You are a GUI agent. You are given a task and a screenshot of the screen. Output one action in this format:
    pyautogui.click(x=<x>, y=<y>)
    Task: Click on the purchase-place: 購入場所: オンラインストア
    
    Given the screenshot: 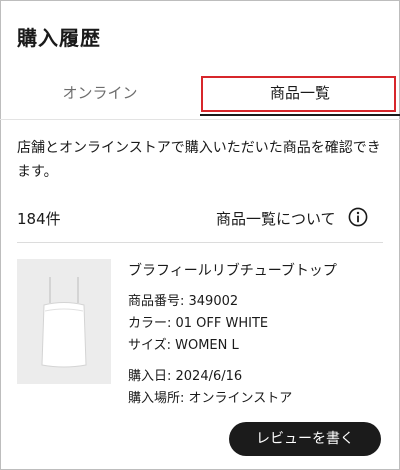 What is the action you would take?
    pyautogui.click(x=210, y=398)
    